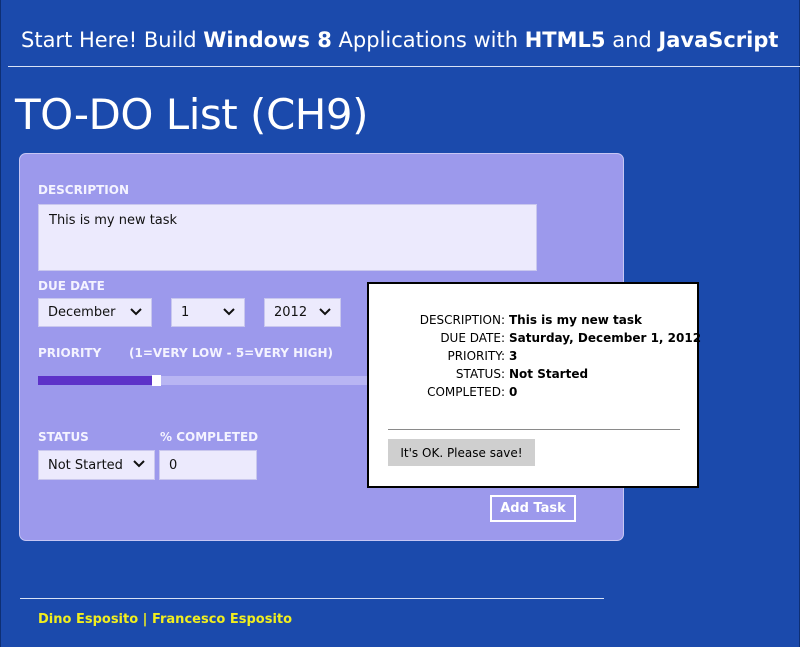  What do you see at coordinates (513, 356) in the screenshot?
I see `popup-value: 3` at bounding box center [513, 356].